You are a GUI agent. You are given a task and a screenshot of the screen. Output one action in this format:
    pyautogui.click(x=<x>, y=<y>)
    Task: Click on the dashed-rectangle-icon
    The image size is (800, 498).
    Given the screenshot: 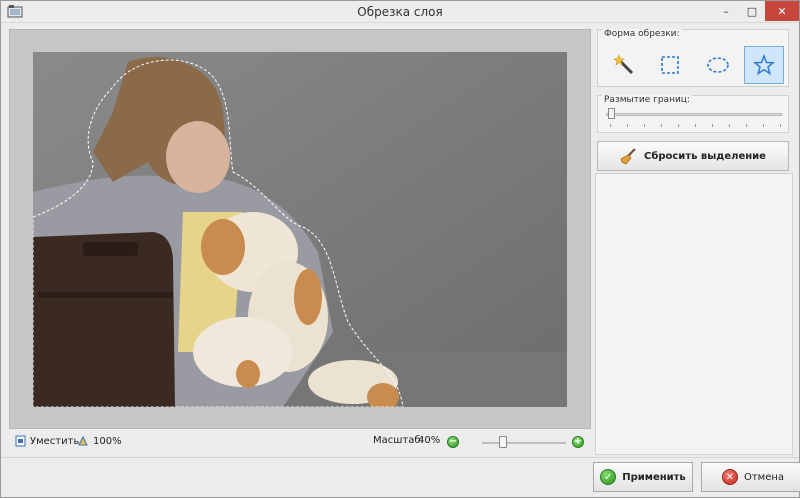 What is the action you would take?
    pyautogui.click(x=670, y=65)
    